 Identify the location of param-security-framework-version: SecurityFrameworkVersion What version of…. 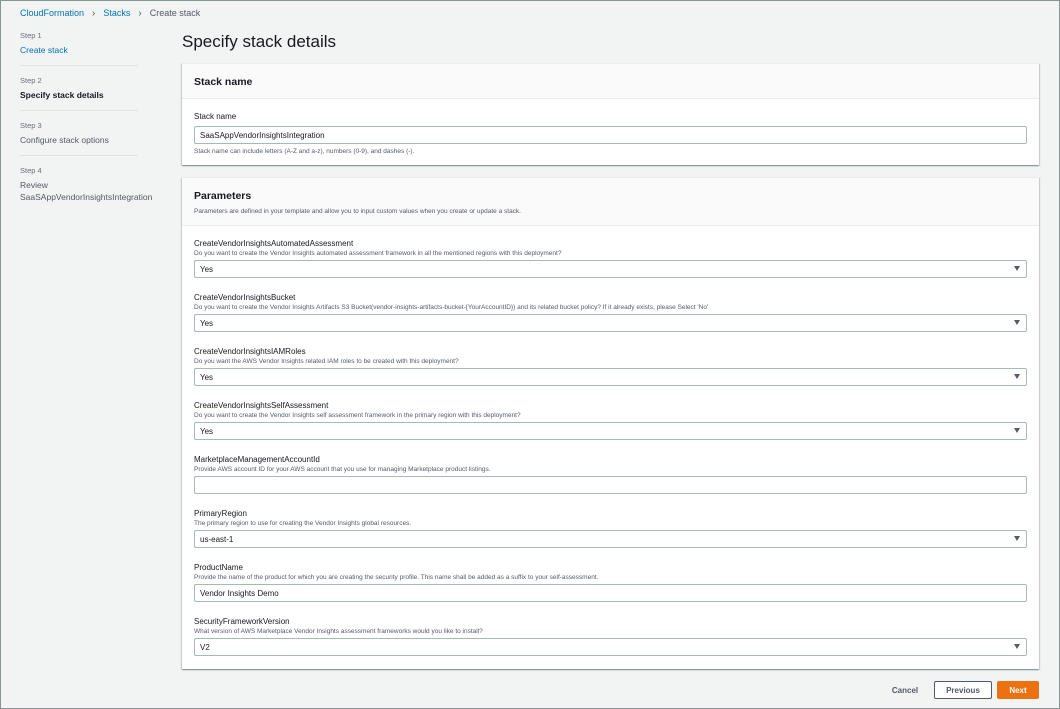
(610, 636).